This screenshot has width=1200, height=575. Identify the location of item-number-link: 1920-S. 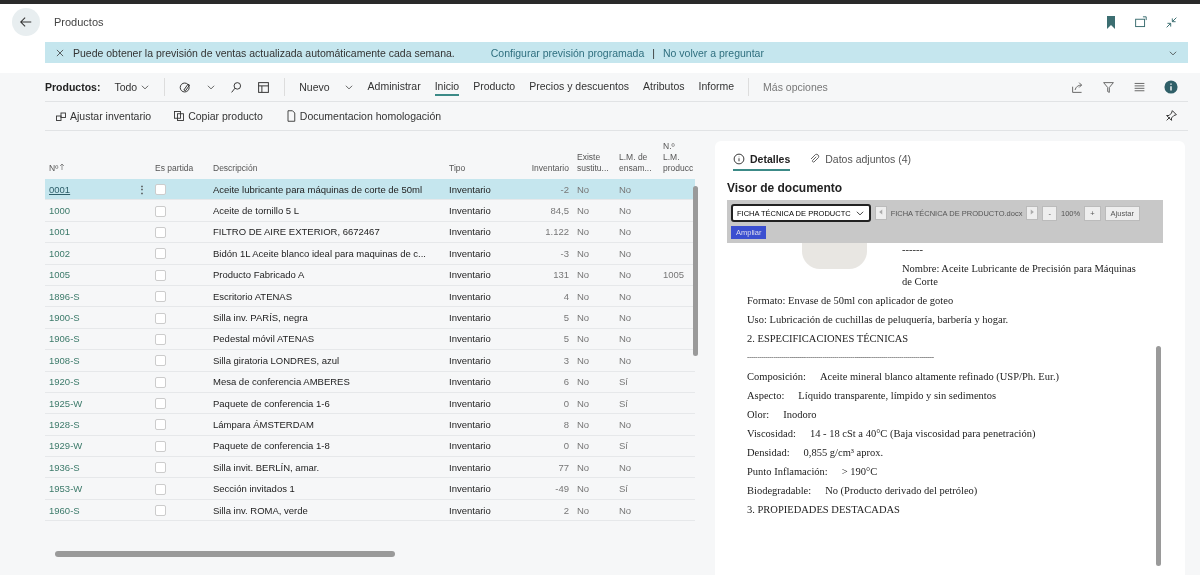
(64, 382).